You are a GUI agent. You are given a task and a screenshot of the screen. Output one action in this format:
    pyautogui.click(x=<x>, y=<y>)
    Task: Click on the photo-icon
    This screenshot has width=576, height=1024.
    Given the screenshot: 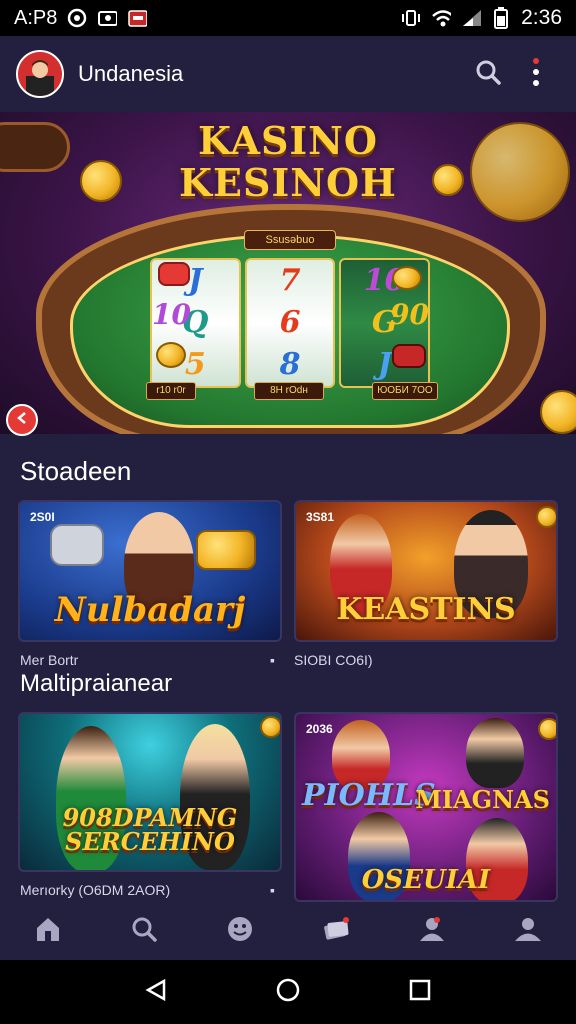 What is the action you would take?
    pyautogui.click(x=107, y=18)
    